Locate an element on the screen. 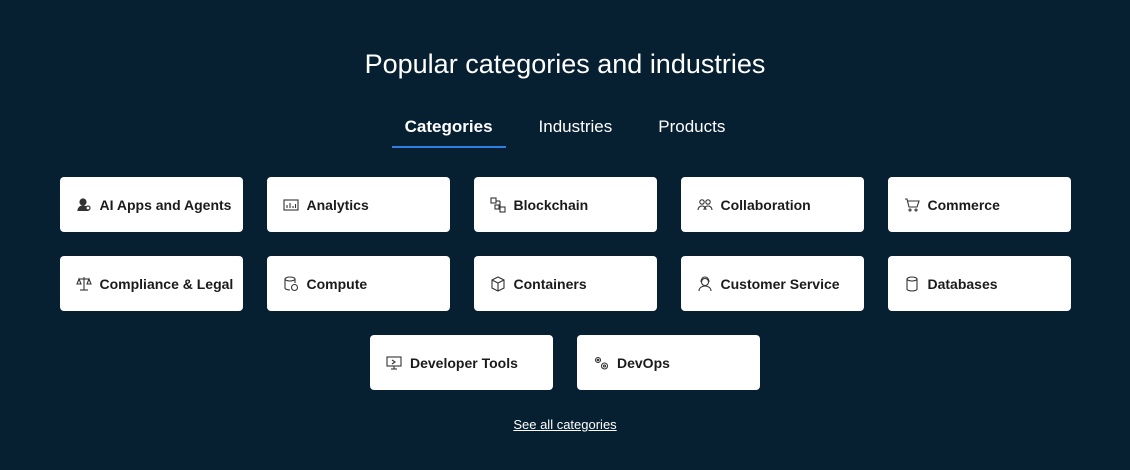 Image resolution: width=1130 pixels, height=470 pixels. category-card-developer-tools: Developer Tools is located at coordinates (461, 362).